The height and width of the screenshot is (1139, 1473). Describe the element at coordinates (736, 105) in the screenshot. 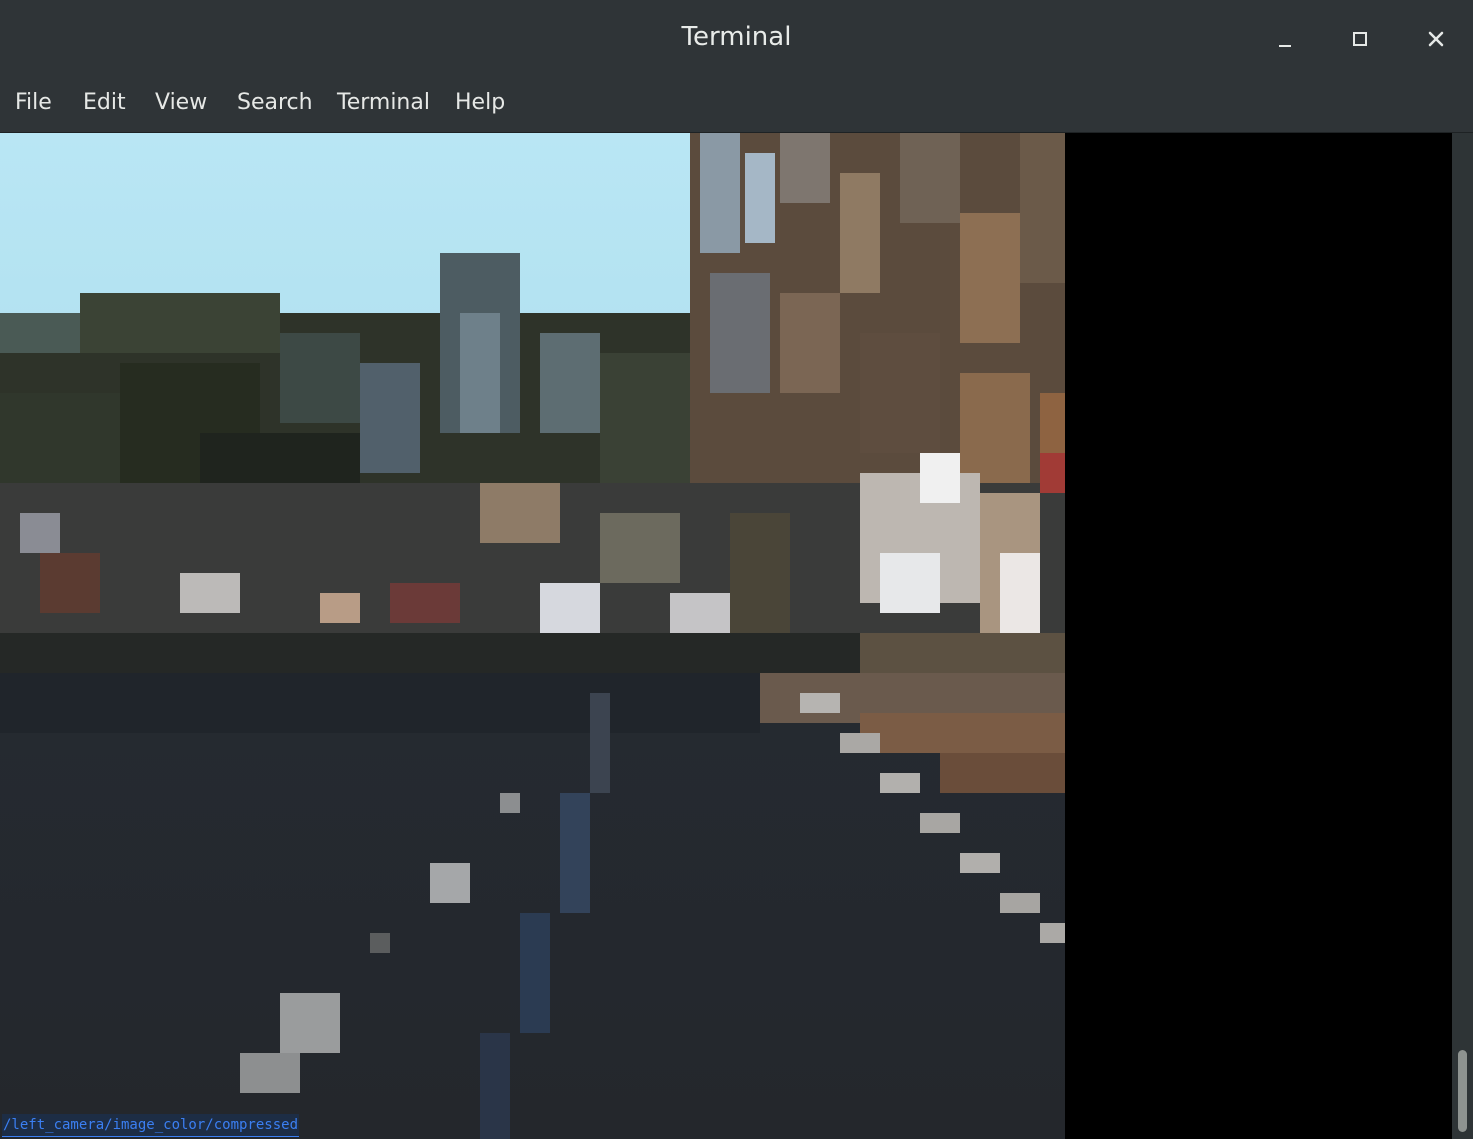

I see `menu-bar: File Edit View Search Terminal Help` at that location.